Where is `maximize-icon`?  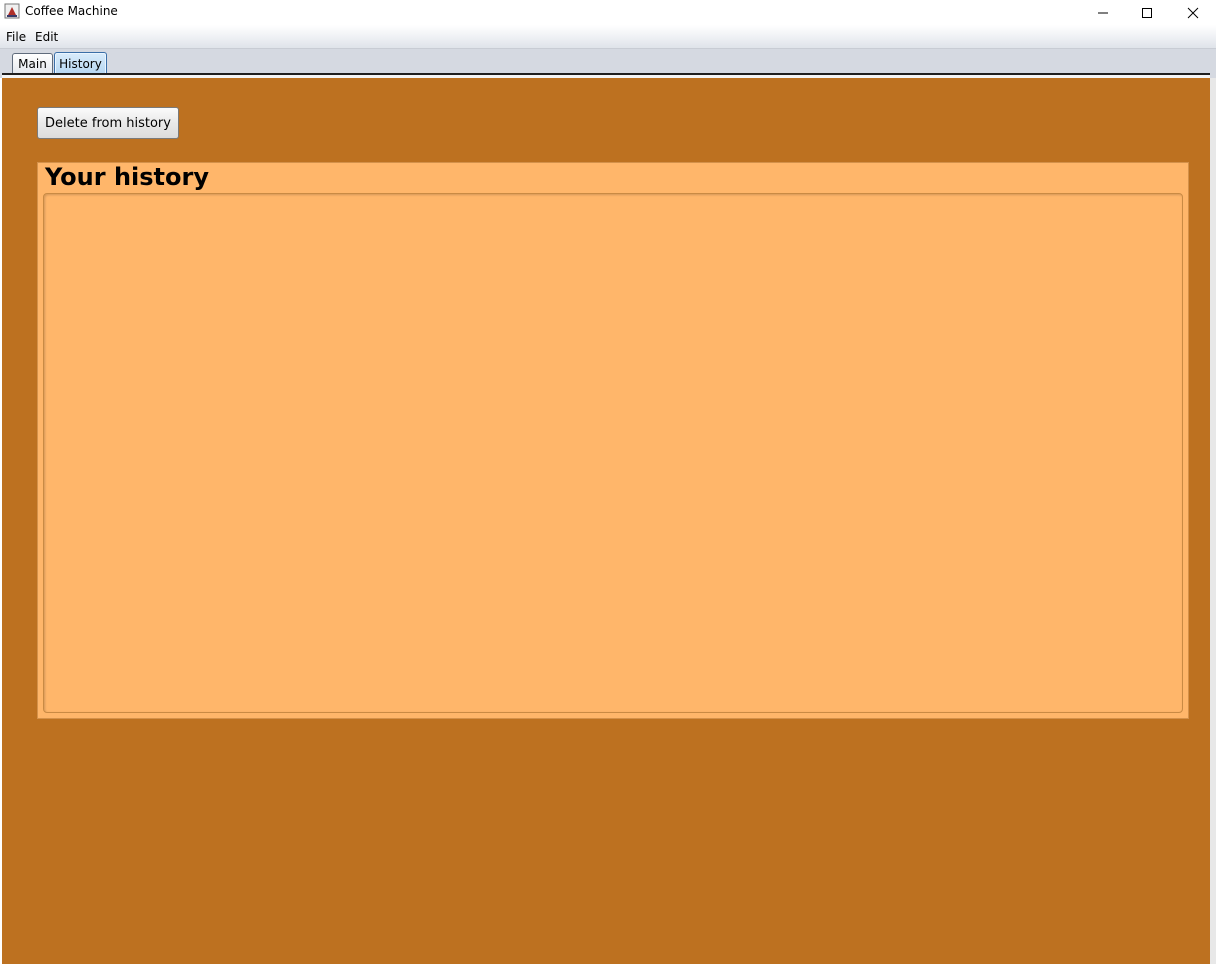 maximize-icon is located at coordinates (1147, 12).